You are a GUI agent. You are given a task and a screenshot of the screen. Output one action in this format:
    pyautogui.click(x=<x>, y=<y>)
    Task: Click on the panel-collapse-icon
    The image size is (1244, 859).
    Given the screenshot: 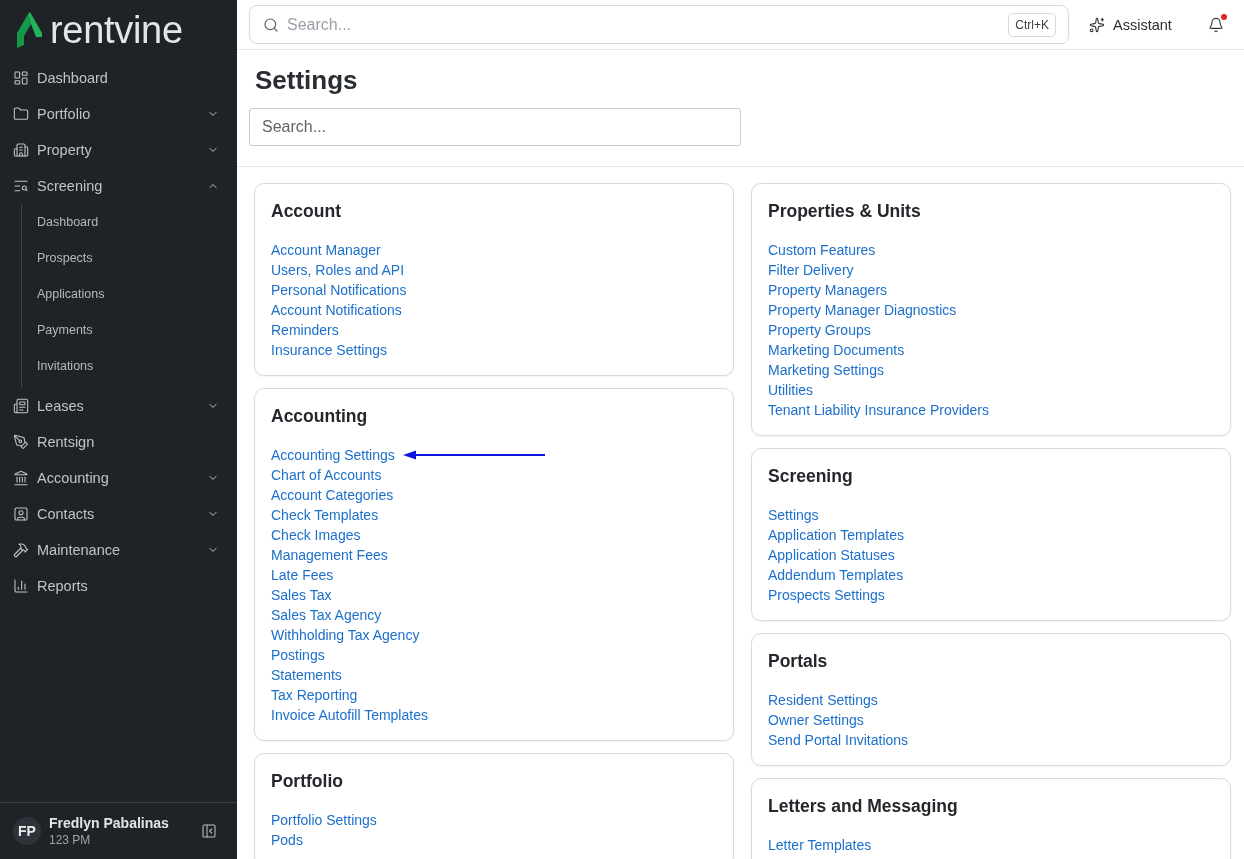 What is the action you would take?
    pyautogui.click(x=209, y=831)
    